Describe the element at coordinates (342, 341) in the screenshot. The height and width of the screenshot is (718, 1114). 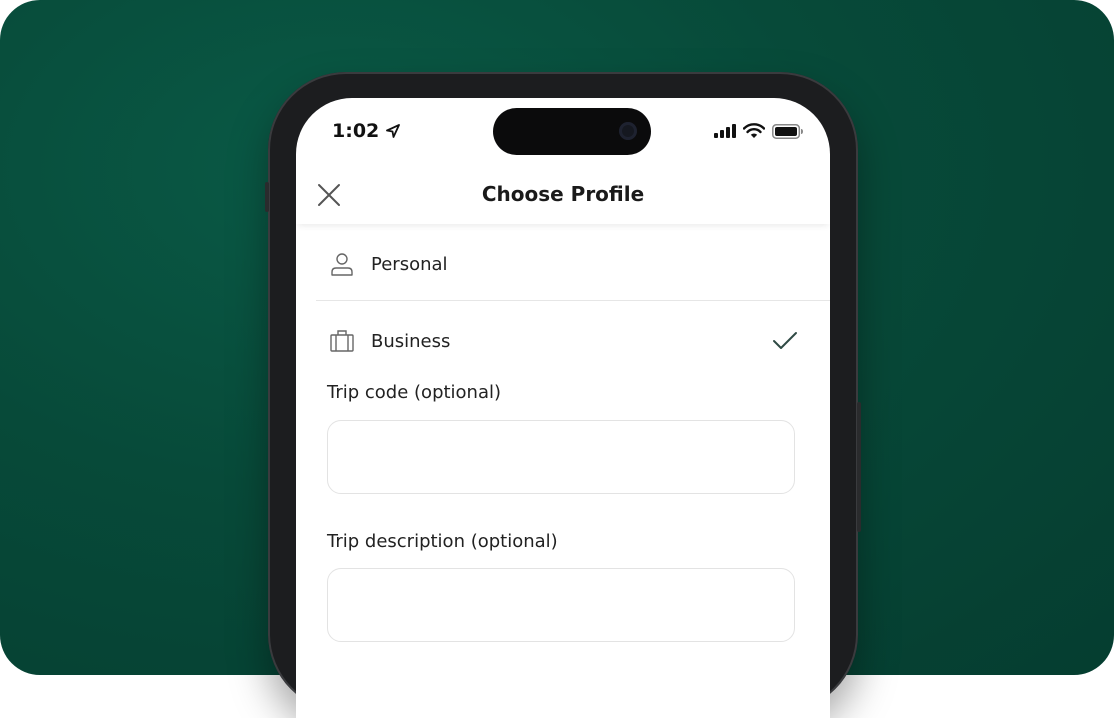
I see `briefcase-icon` at that location.